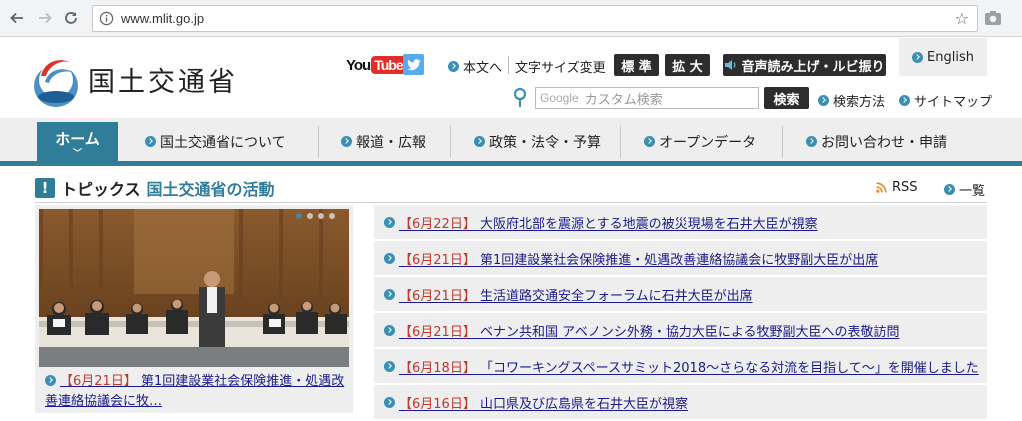 The image size is (1022, 421). What do you see at coordinates (729, 368) in the screenshot?
I see `news-text: 「コワーキングスペースサミット2018～さらなる対流を目指して～」を開催しました` at bounding box center [729, 368].